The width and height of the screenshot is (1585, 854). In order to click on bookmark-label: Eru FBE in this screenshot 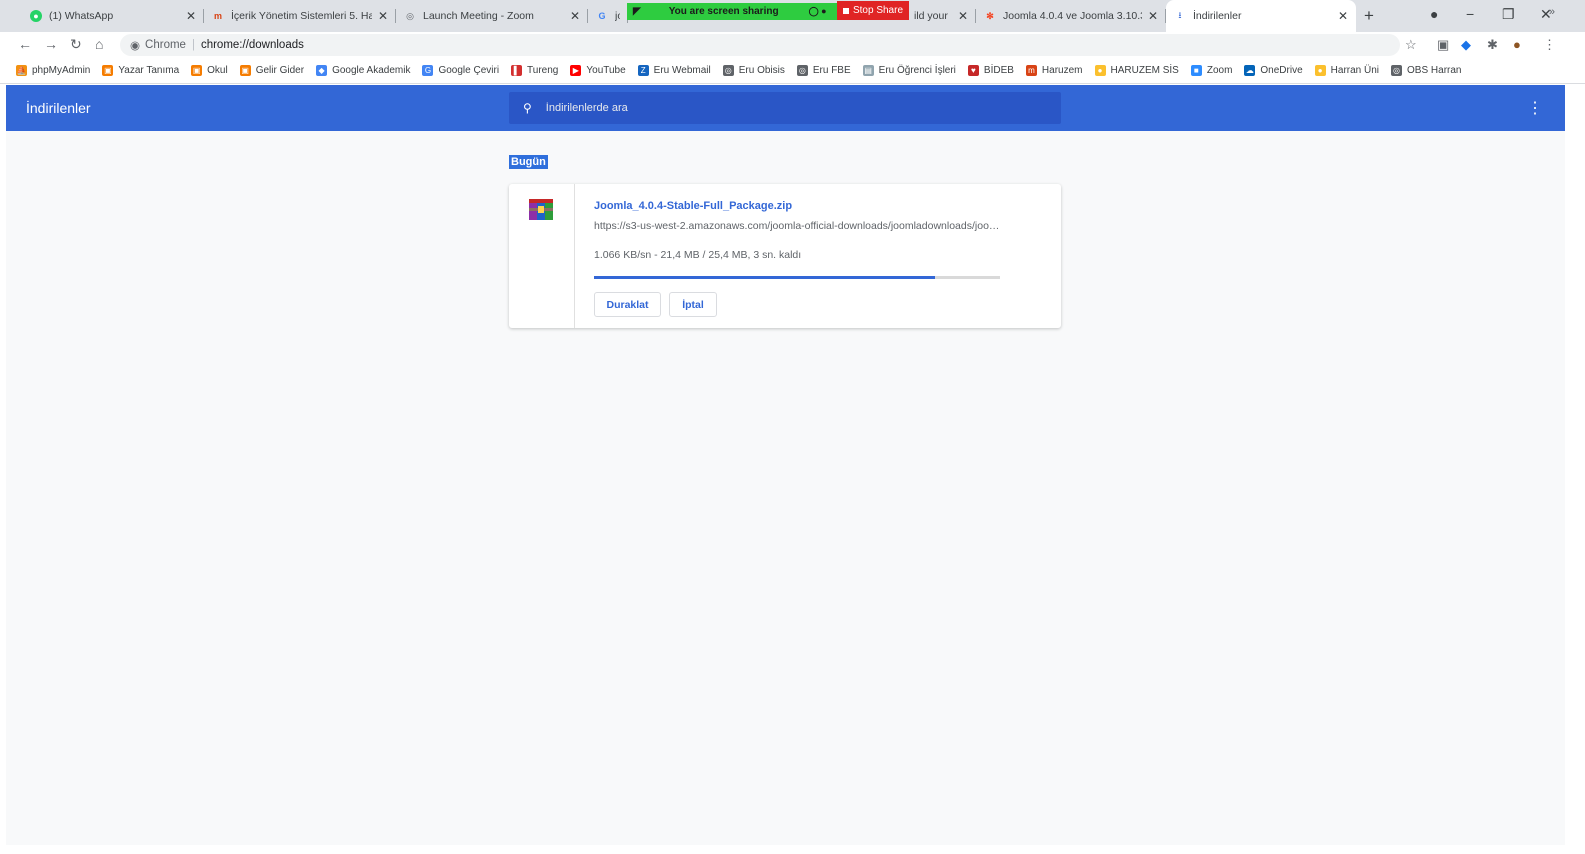, I will do `click(831, 70)`.